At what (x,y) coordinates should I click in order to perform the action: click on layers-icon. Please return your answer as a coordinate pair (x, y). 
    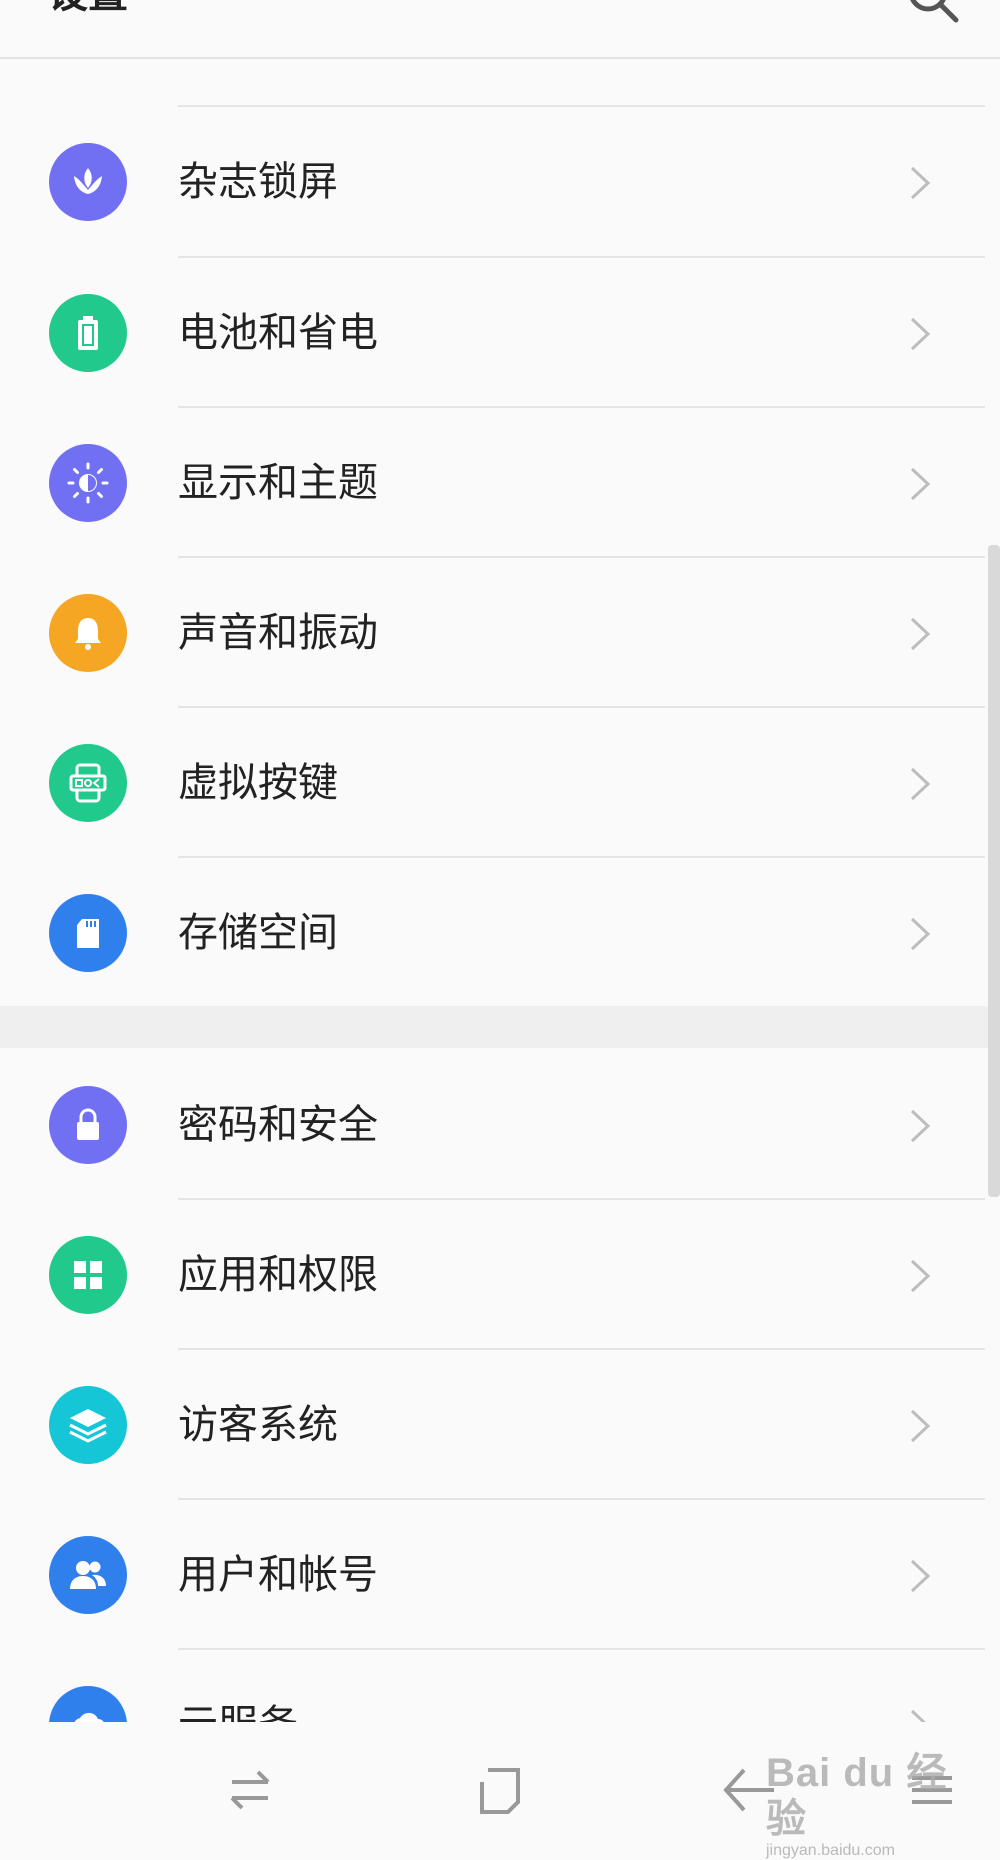
    Looking at the image, I should click on (88, 1425).